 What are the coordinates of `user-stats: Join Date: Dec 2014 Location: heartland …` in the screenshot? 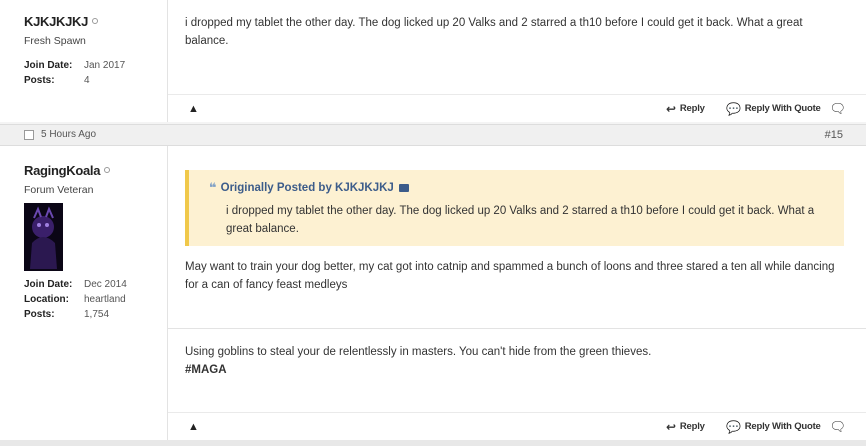 It's located at (75, 299).